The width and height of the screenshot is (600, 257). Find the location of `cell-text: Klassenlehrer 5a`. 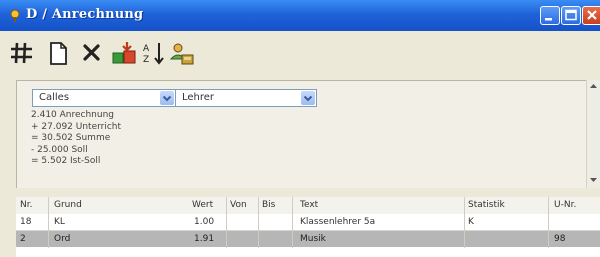

cell-text: Klassenlehrer 5a is located at coordinates (338, 222).